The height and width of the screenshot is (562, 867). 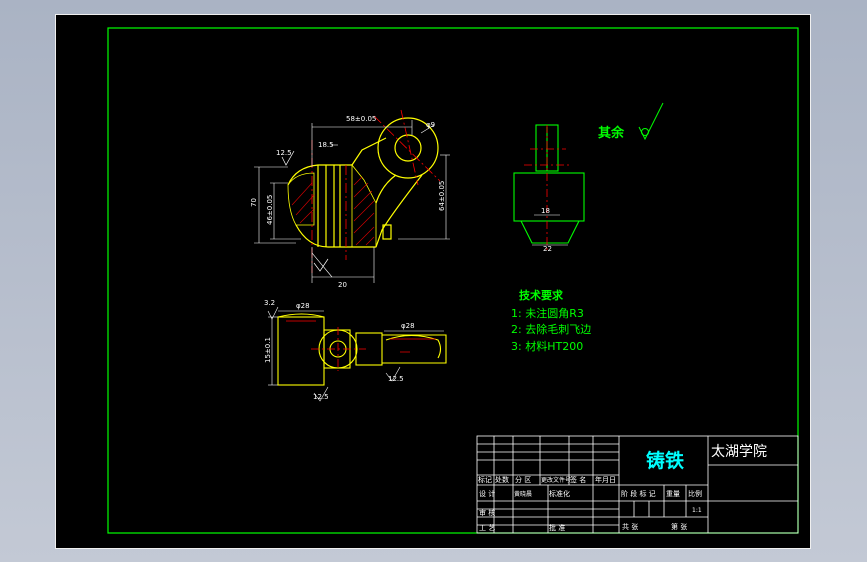 What do you see at coordinates (361, 119) in the screenshot?
I see `dim-top-width: 58±0.05` at bounding box center [361, 119].